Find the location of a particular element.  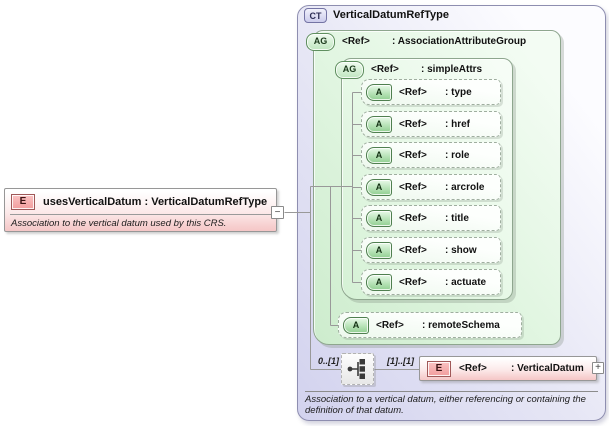

complex-type-badge: CT is located at coordinates (315, 15).